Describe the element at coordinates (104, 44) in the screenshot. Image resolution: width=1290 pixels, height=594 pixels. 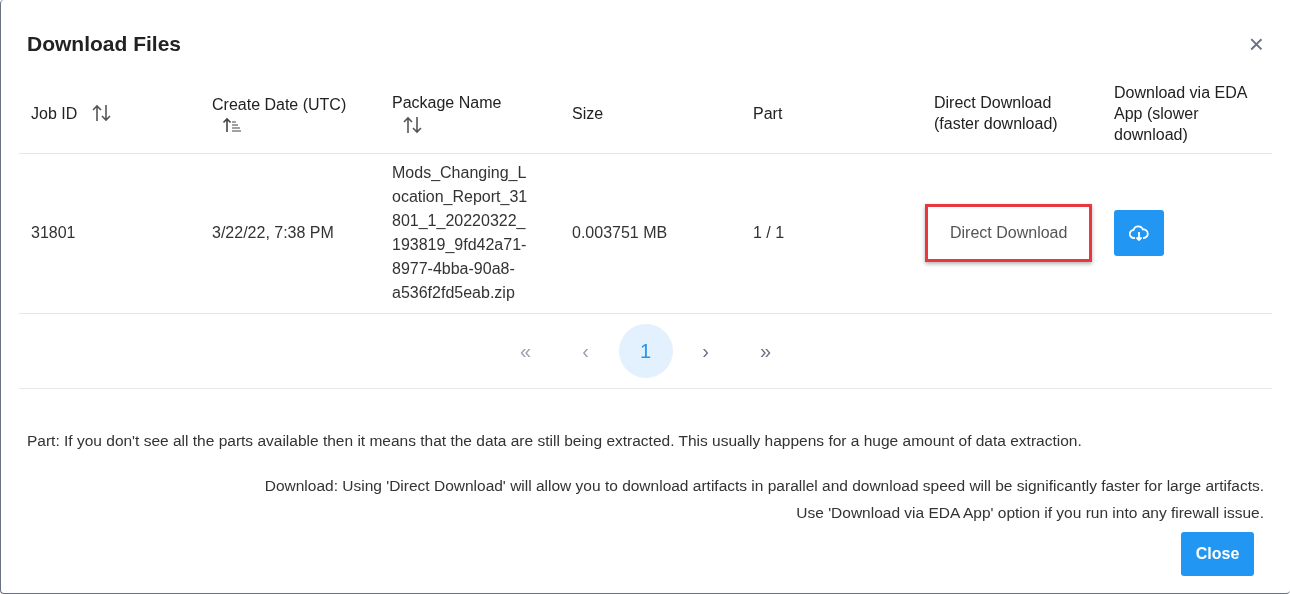
I see `dialog-title: Download Files` at that location.